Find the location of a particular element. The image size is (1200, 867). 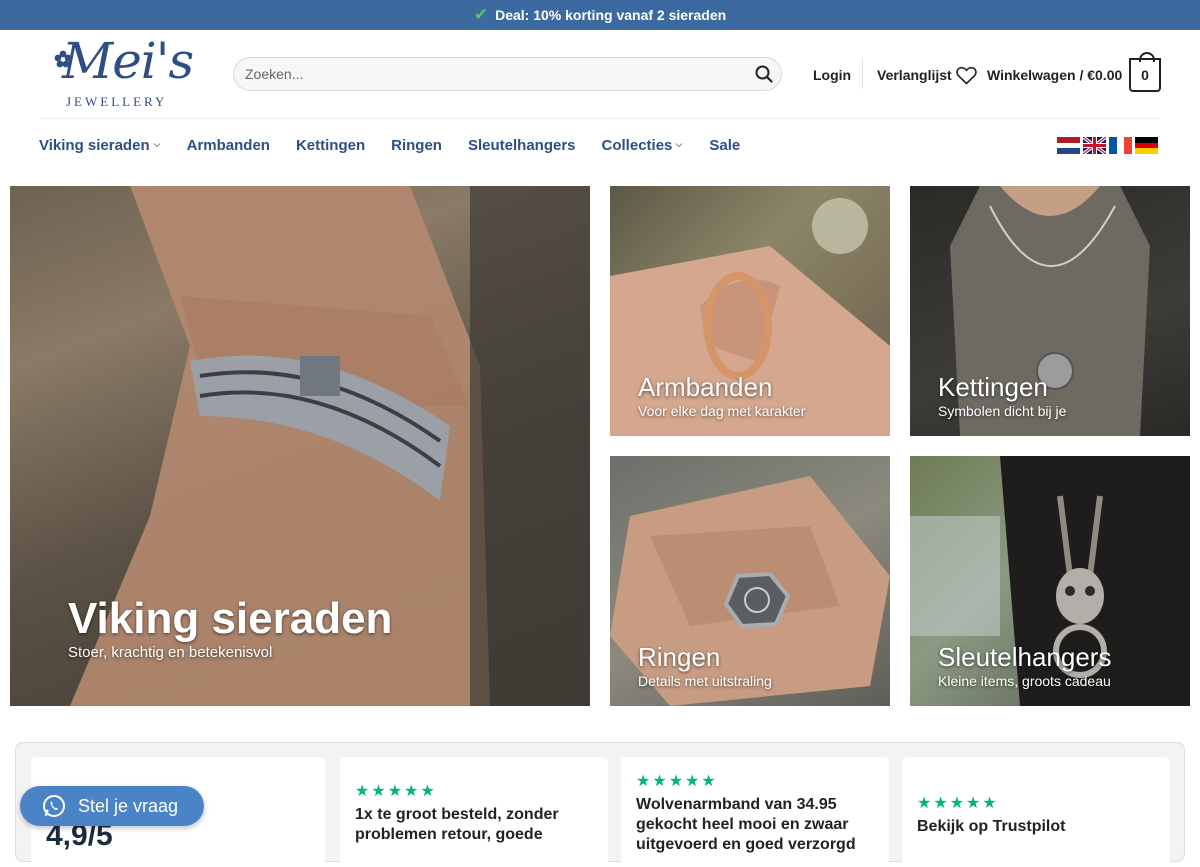

category-tile-armbanden: Armbanden Voor elke dag met karakter is located at coordinates (750, 311).